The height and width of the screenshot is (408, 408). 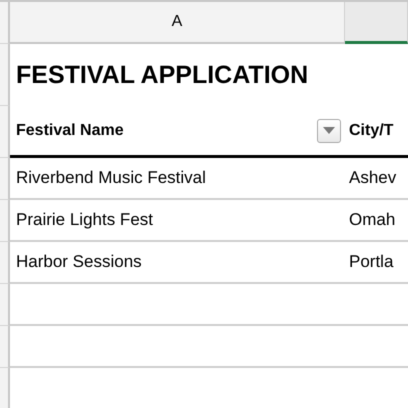 I want to click on filter-button, so click(x=329, y=130).